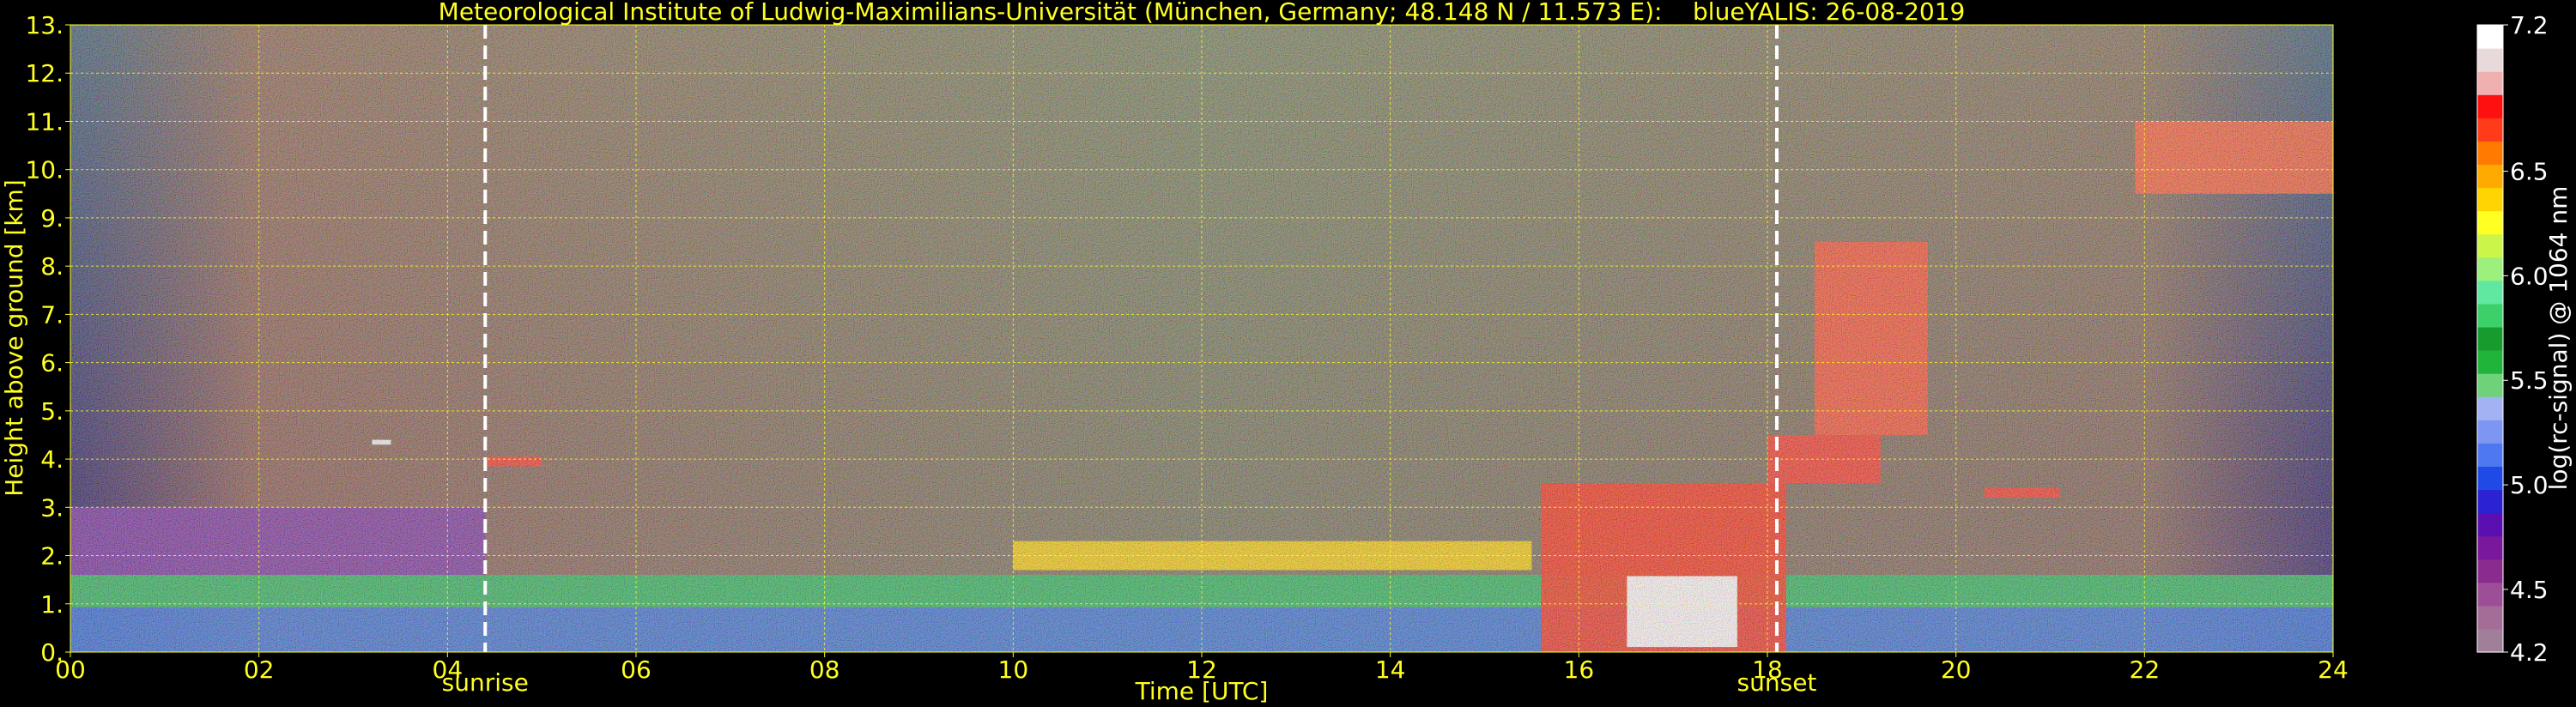 This screenshot has width=2576, height=707. Describe the element at coordinates (2529, 380) in the screenshot. I see `colorbar-tick-label: 5.5` at that location.